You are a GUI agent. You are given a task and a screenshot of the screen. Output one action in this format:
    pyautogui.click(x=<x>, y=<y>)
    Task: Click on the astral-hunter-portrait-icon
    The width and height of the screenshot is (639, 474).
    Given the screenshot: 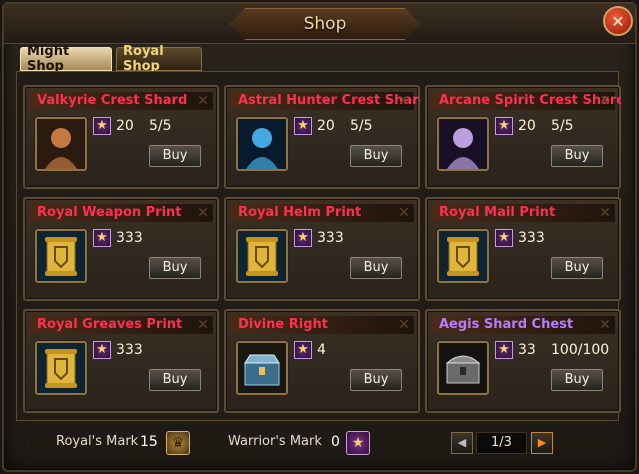 What is the action you would take?
    pyautogui.click(x=262, y=144)
    